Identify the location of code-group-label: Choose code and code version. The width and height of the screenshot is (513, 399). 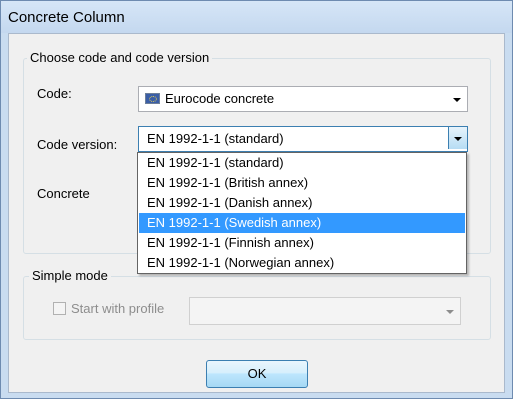
(120, 57).